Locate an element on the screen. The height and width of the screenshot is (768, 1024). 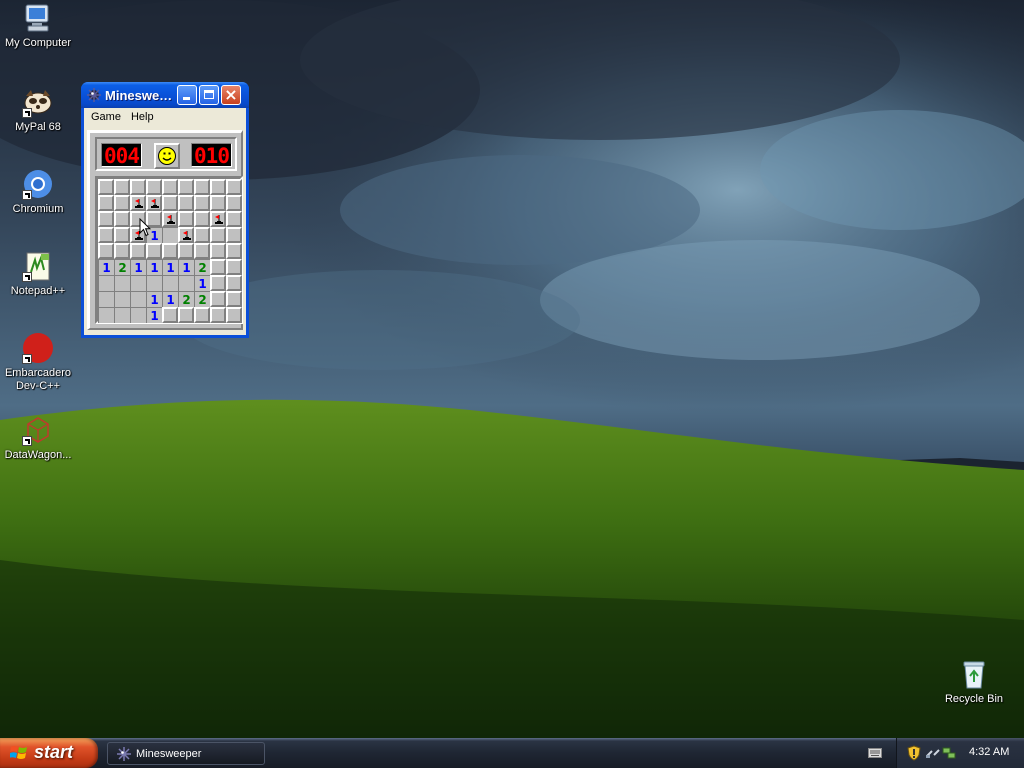
desktop-icon-my-computer: My Computer is located at coordinates (38, 26).